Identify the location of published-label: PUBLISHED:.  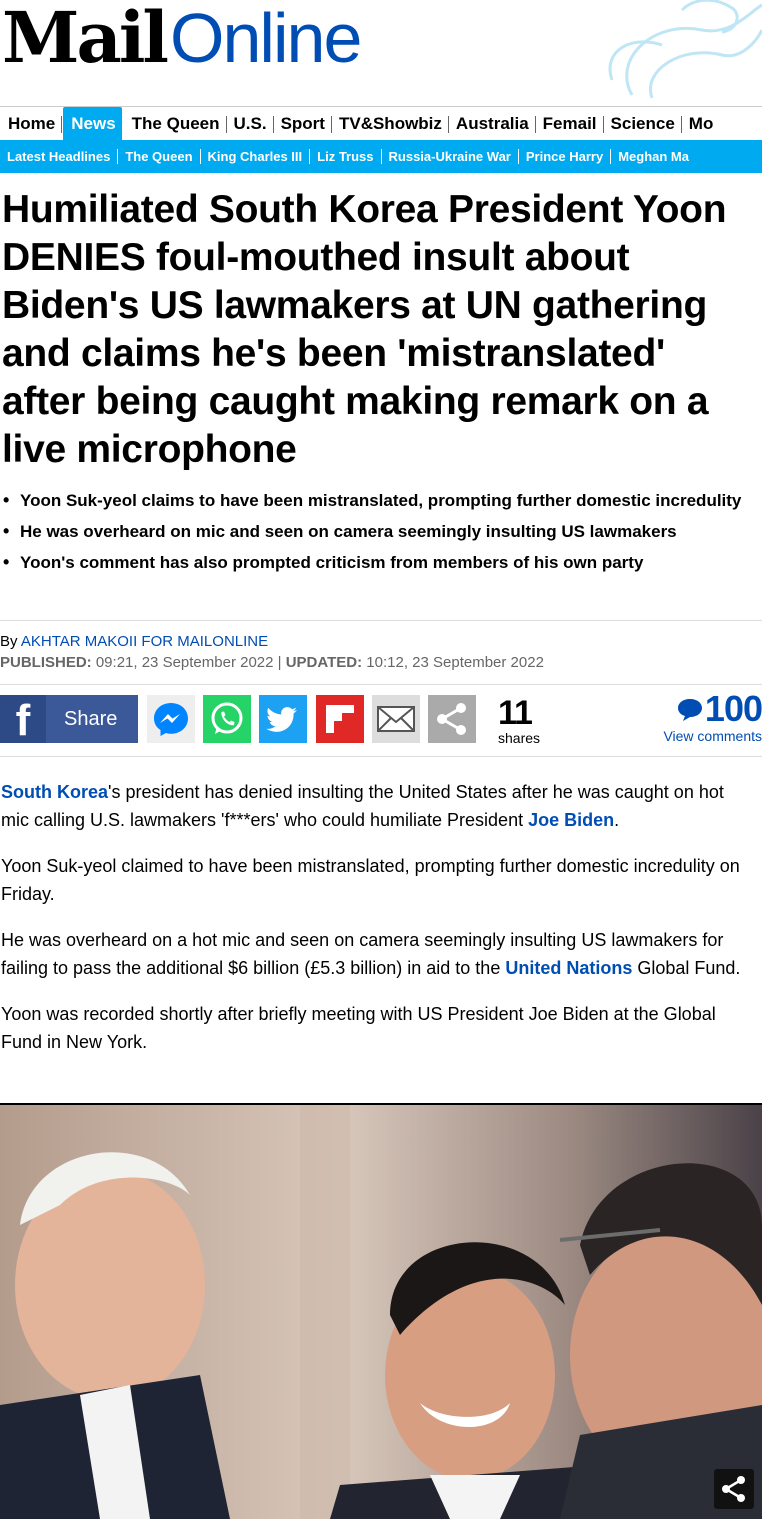
(46, 662).